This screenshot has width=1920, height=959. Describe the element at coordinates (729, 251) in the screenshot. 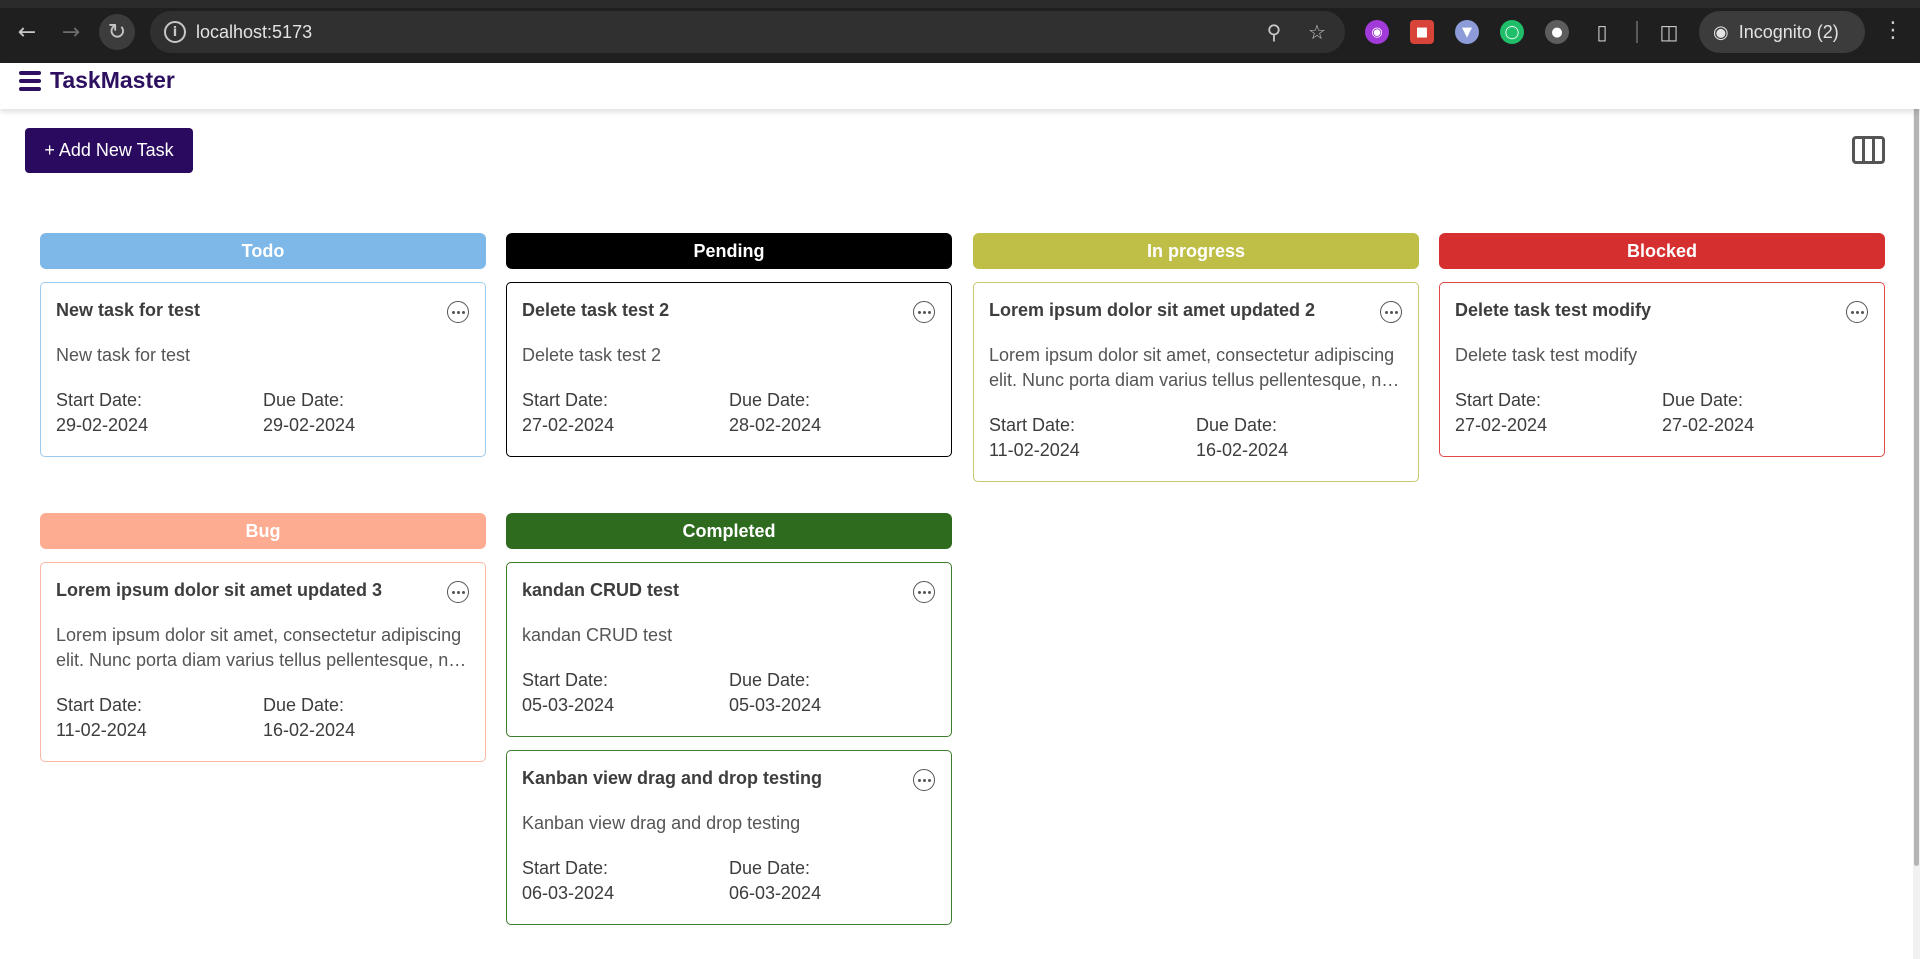

I see `column-header-pending: Pending` at that location.